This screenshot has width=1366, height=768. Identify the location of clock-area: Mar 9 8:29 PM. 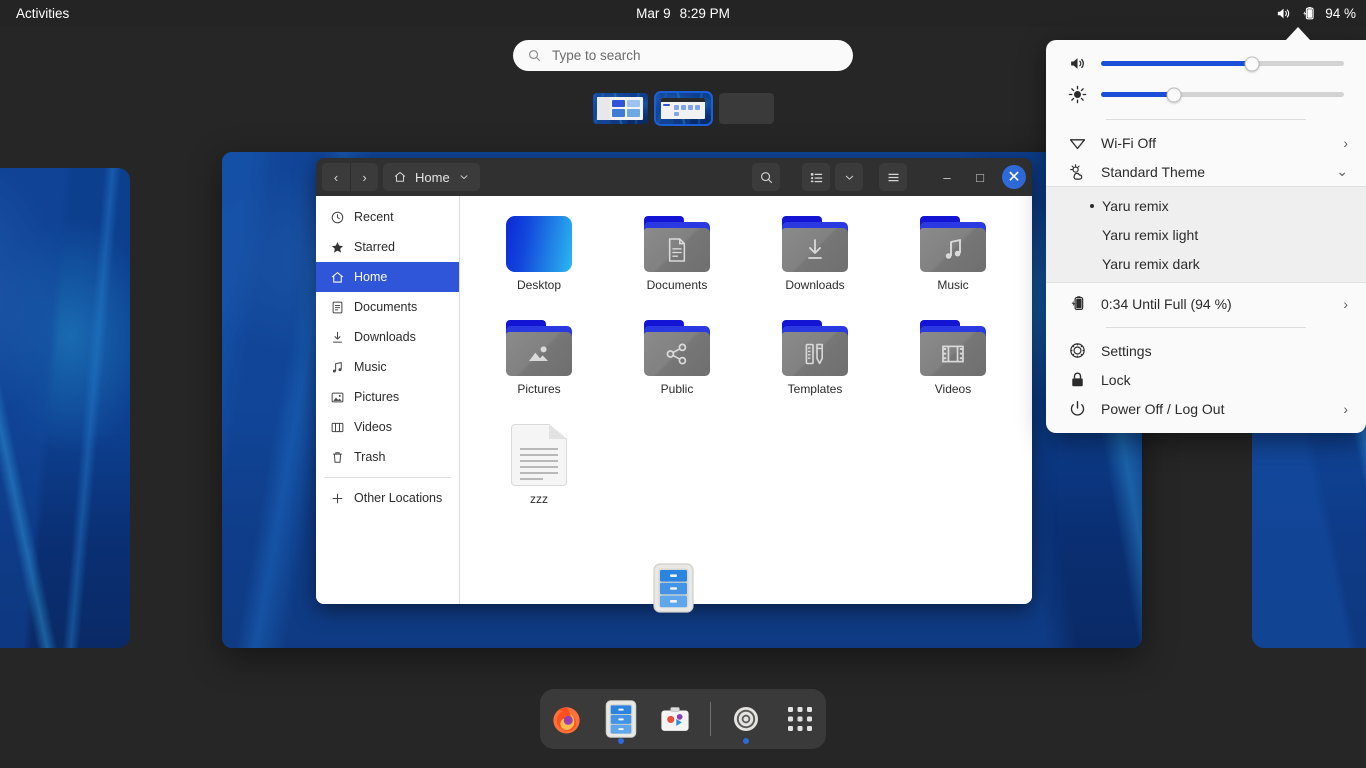
(683, 13).